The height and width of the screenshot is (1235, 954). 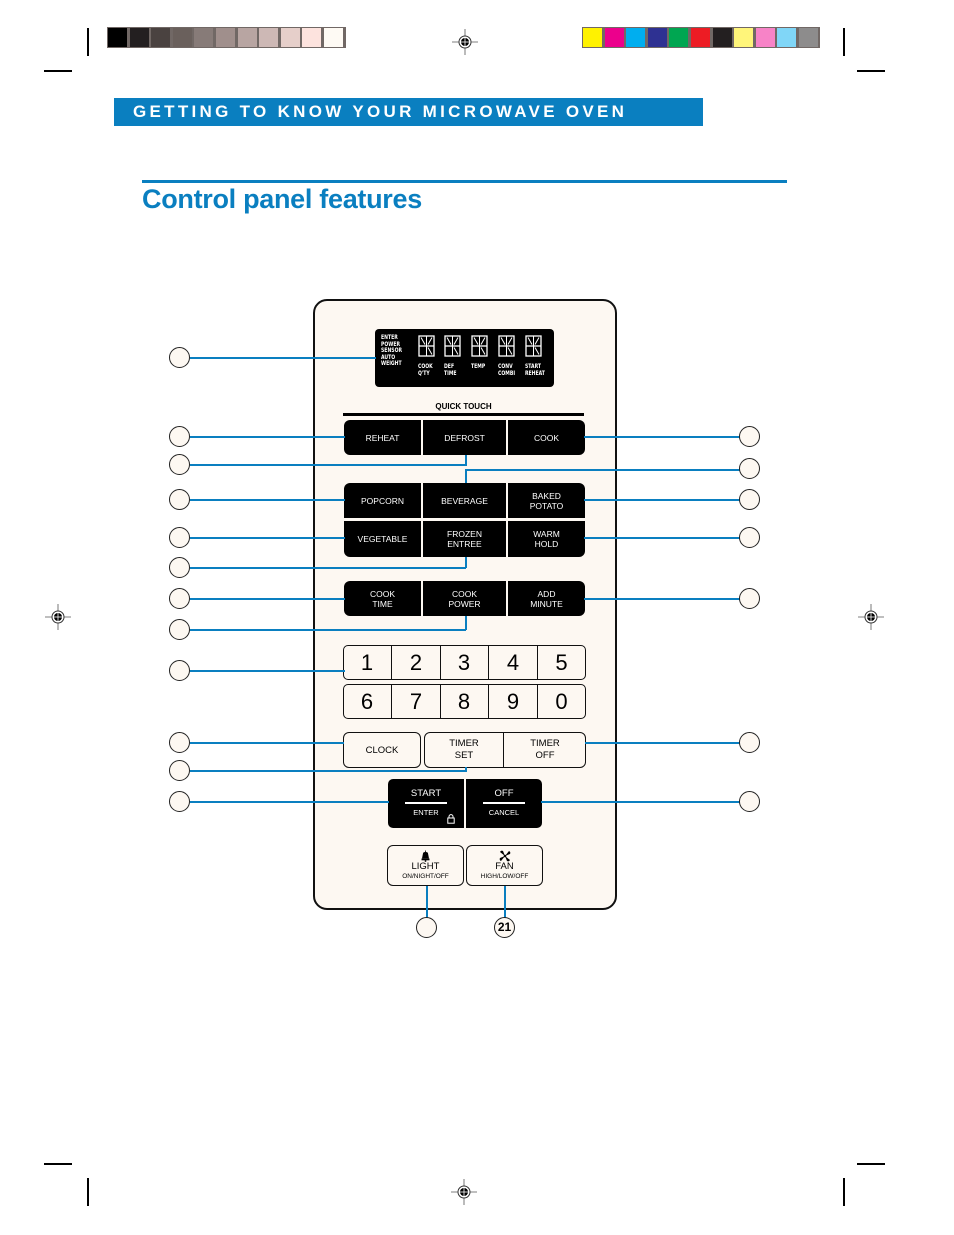 What do you see at coordinates (367, 701) in the screenshot?
I see `number-key-6: 6` at bounding box center [367, 701].